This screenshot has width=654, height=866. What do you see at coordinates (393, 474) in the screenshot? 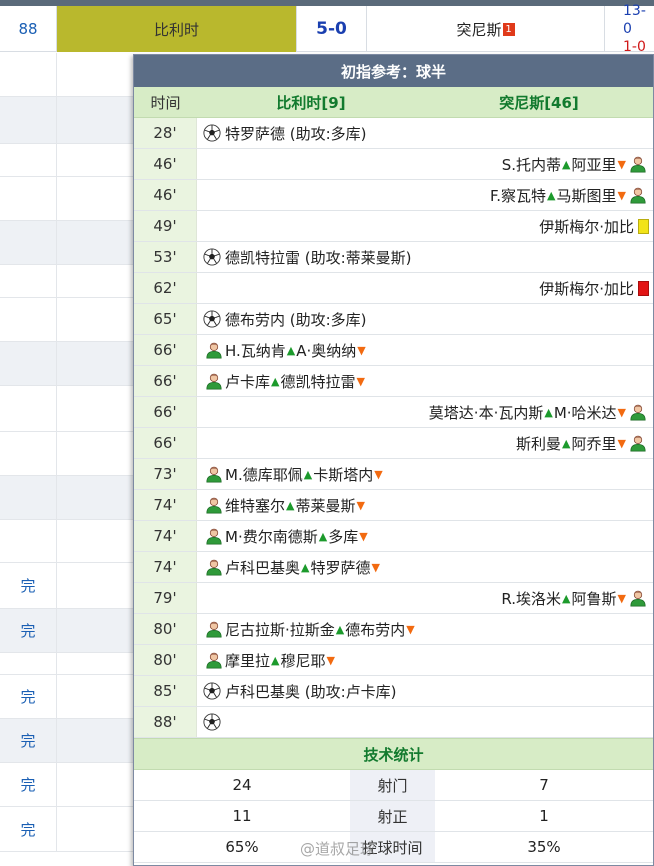
I see `event-row: 73' M.德库耶佩 ▲ 卡斯塔内 ▼` at bounding box center [393, 474].